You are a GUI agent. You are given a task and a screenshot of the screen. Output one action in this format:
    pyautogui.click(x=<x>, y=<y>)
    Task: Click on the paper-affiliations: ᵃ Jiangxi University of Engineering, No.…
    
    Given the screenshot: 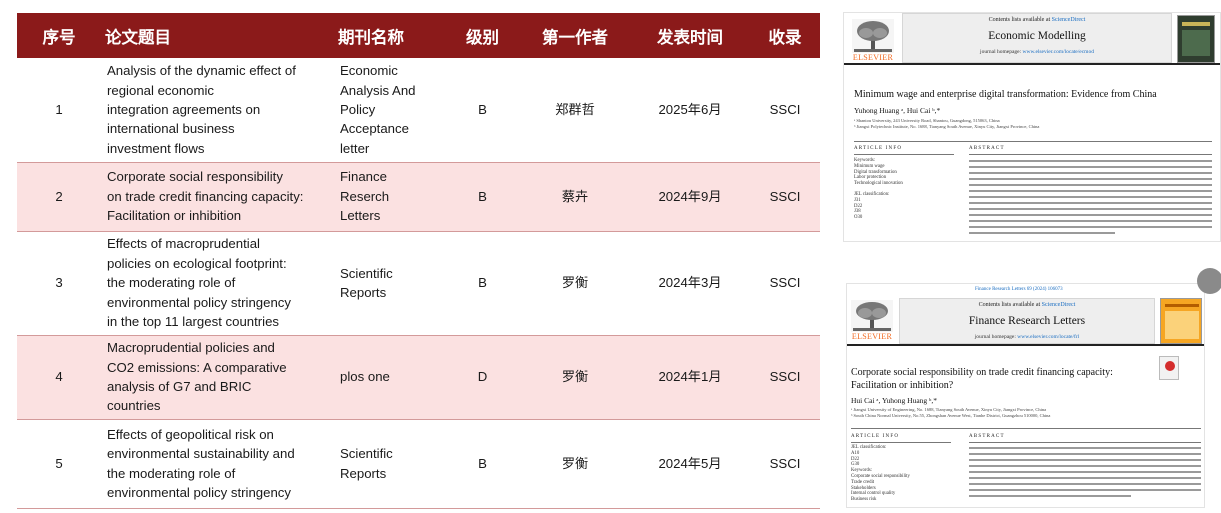 What is the action you would take?
    pyautogui.click(x=1026, y=412)
    